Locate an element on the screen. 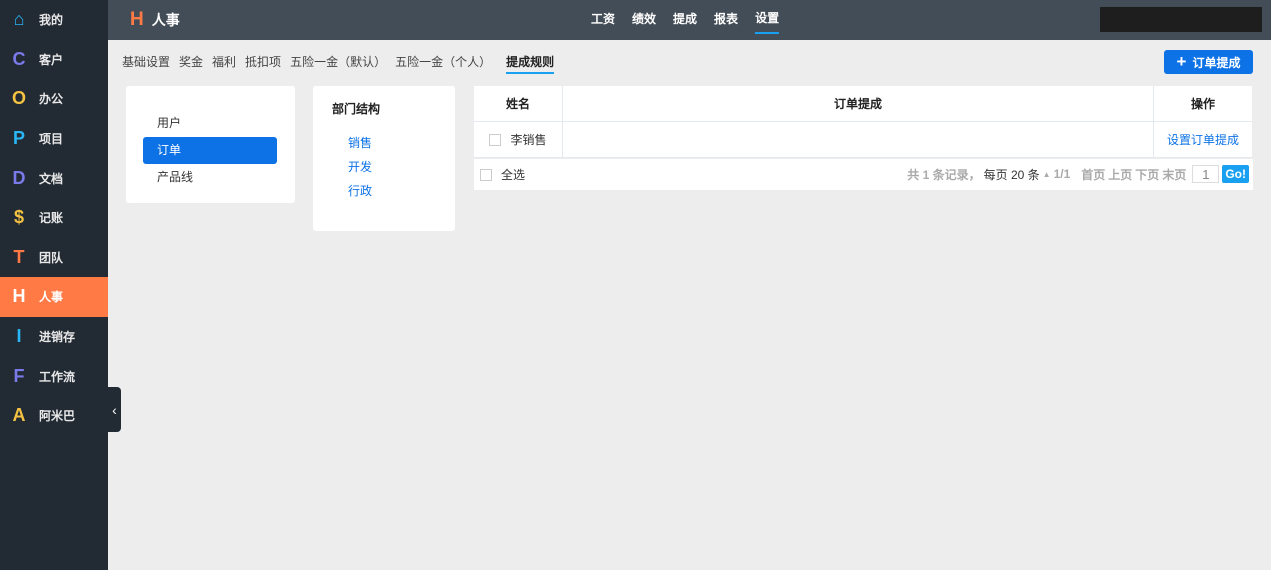  sidebar-item-label: 记账 is located at coordinates (51, 218).